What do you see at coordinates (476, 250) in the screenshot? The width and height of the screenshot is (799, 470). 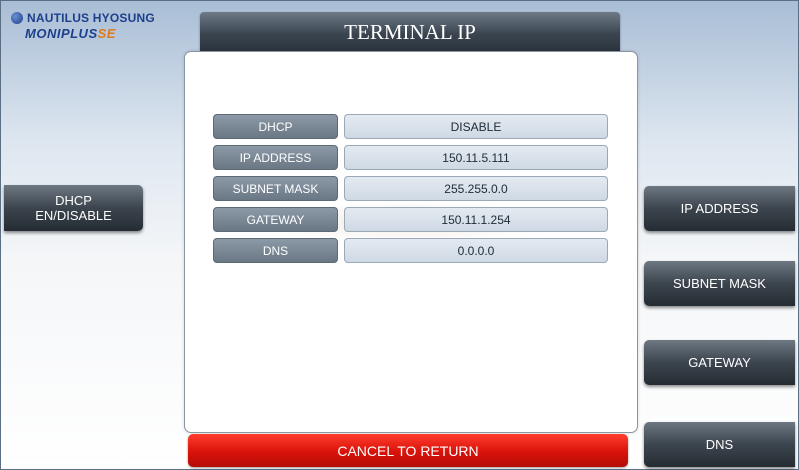 I see `setting-value: 0.0.0.0` at bounding box center [476, 250].